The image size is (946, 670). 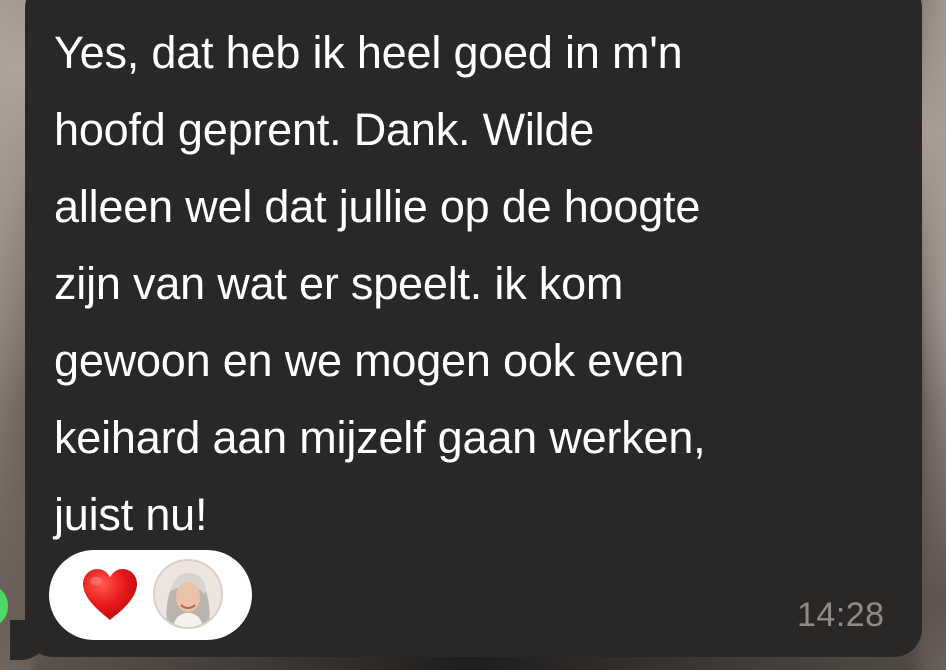 I want to click on red-heart-icon, so click(x=110, y=594).